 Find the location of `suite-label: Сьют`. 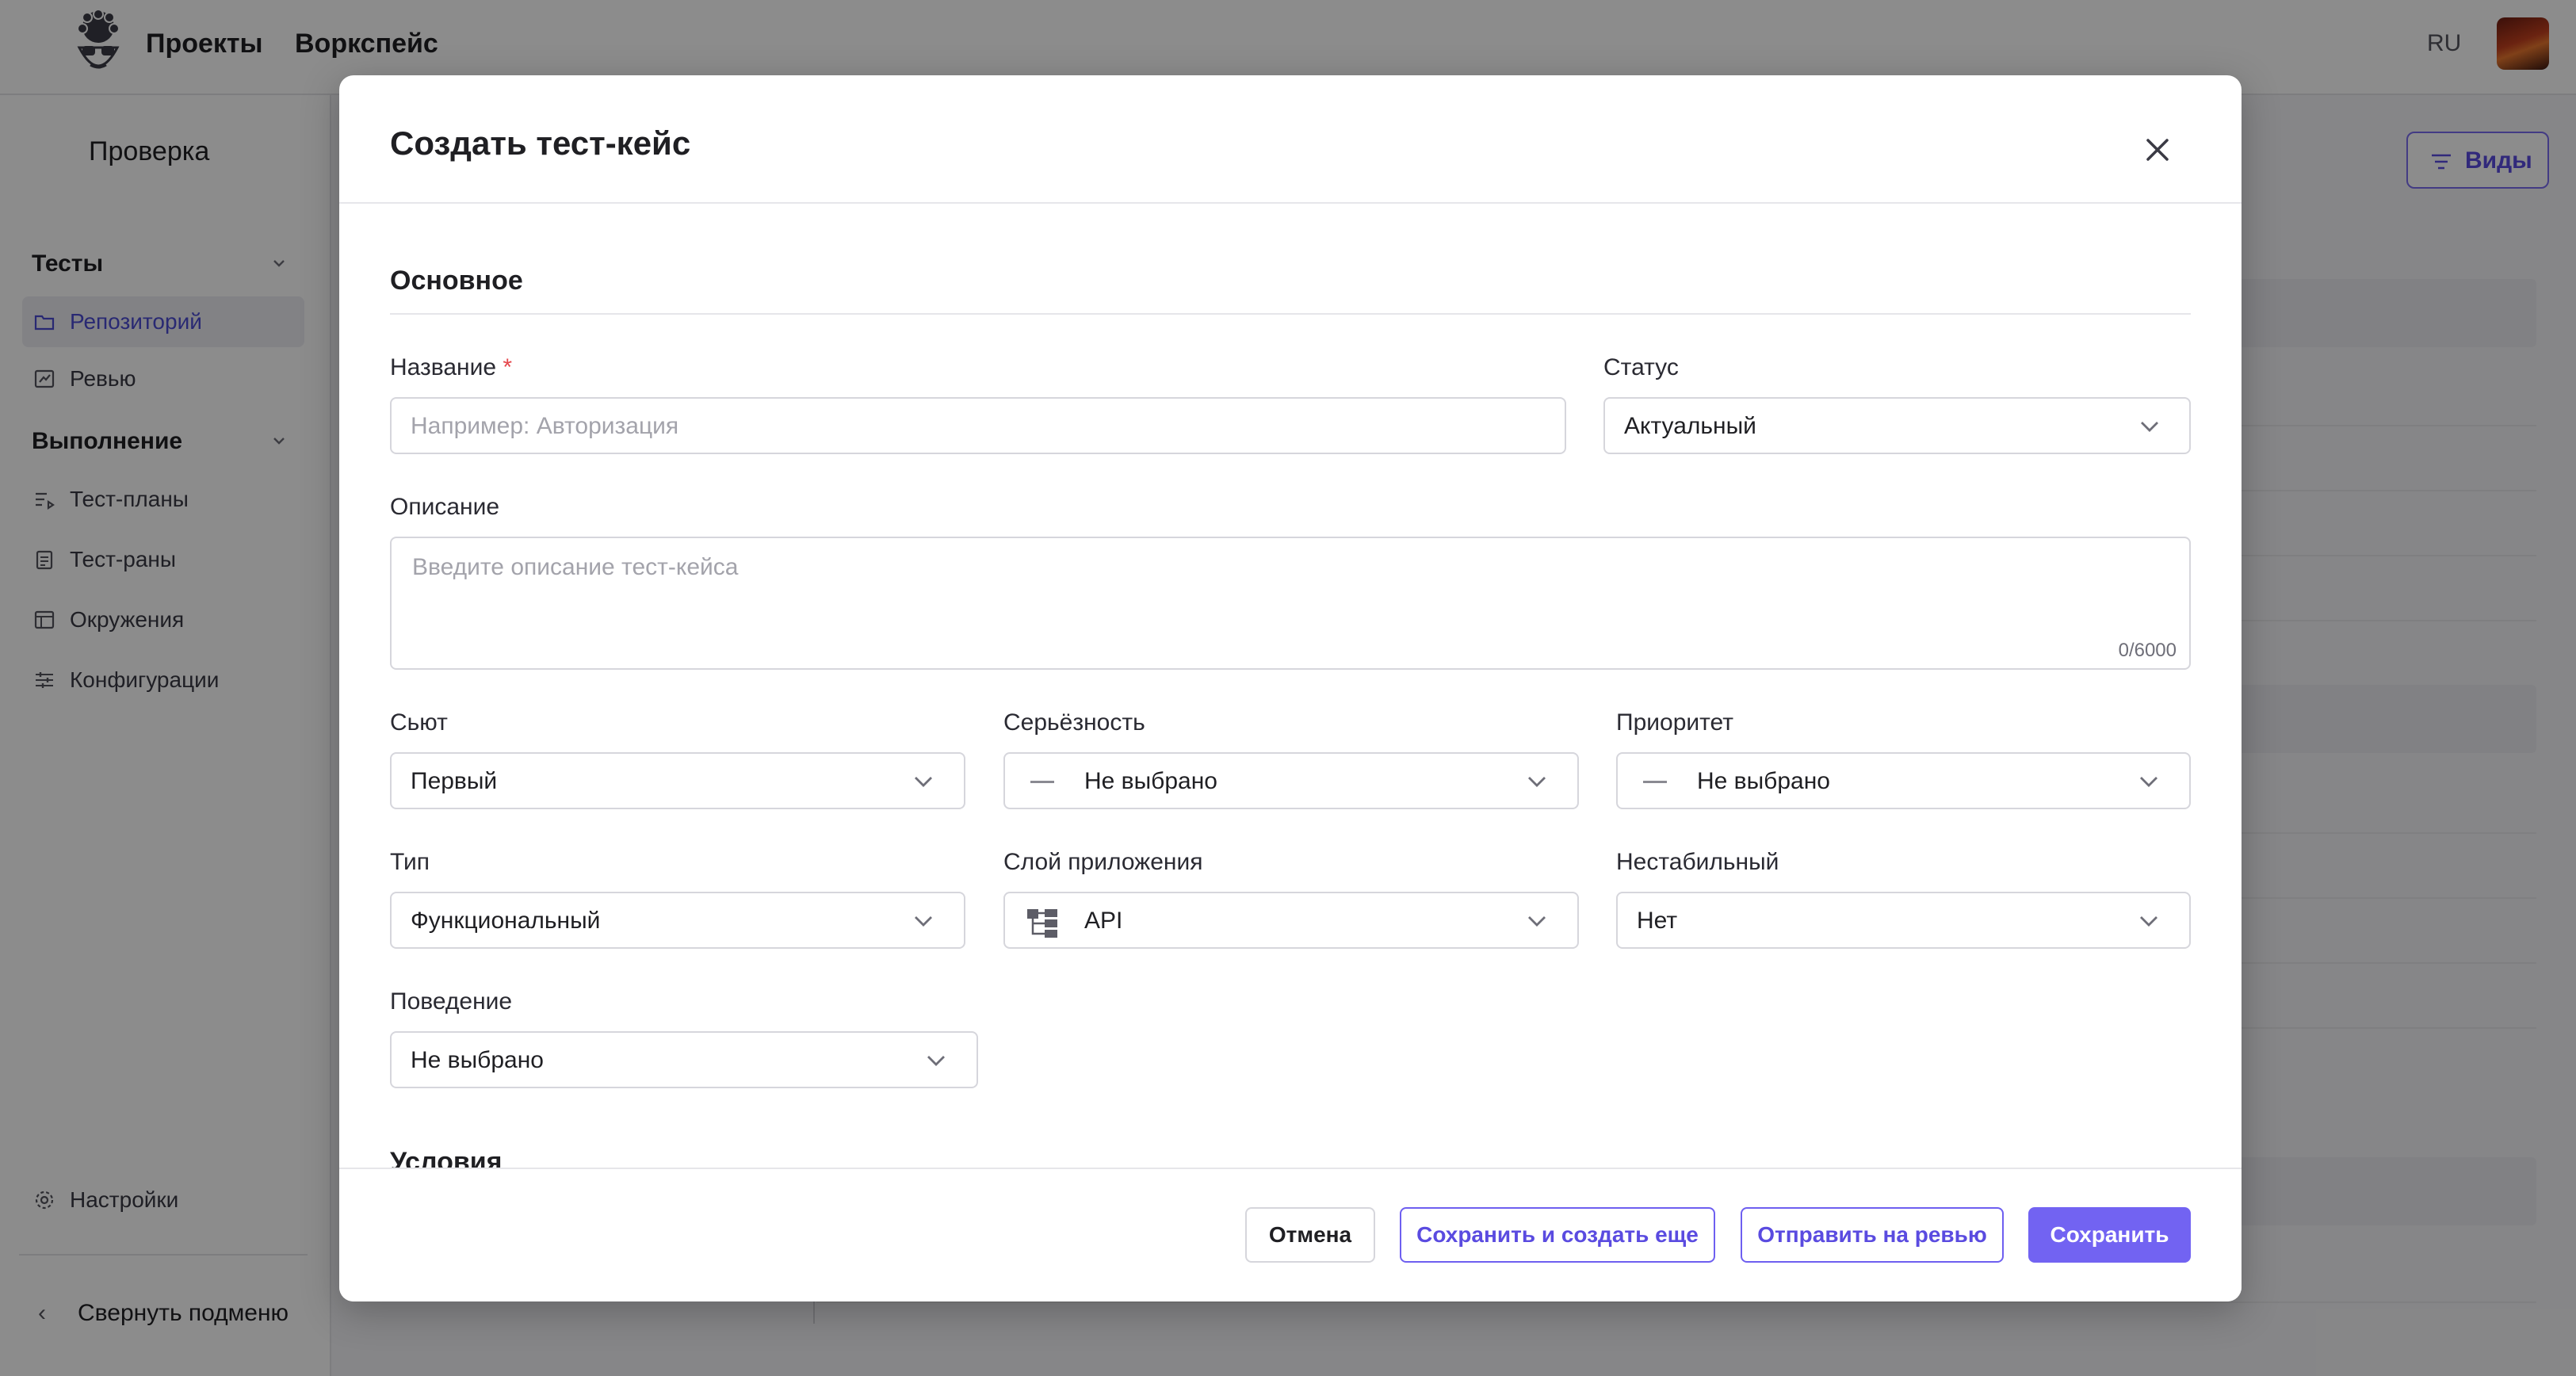

suite-label: Сьют is located at coordinates (419, 722).